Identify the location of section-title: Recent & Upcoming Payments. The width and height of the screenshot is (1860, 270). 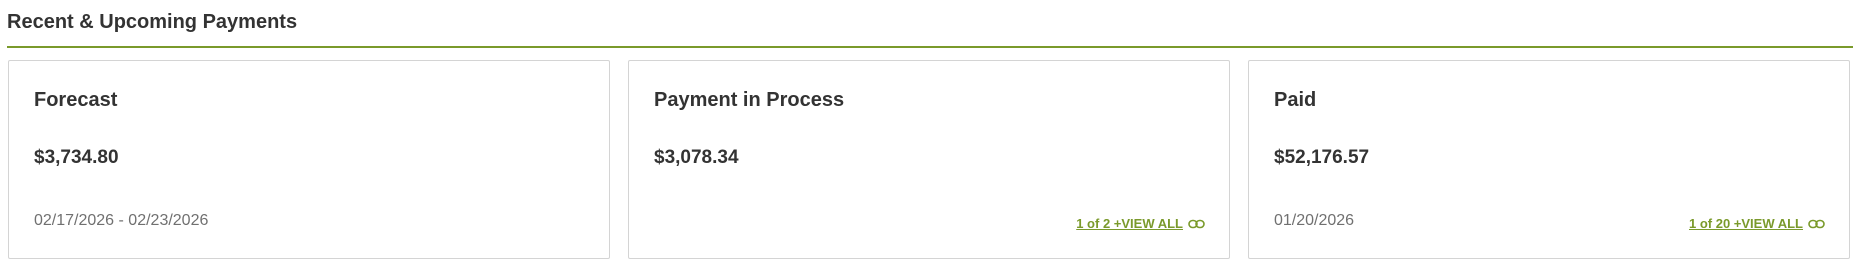
(152, 22).